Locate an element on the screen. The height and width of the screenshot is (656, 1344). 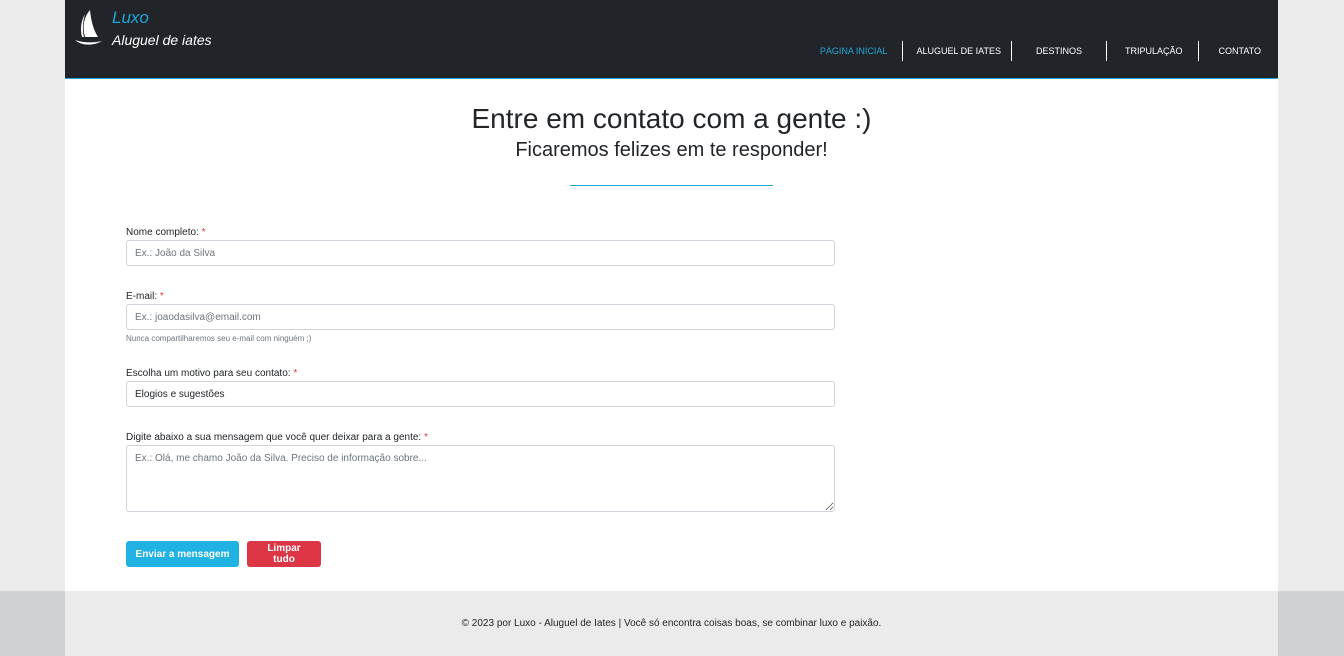
nav-item-tripulacao: TRIPULAÇÃO is located at coordinates (1154, 51).